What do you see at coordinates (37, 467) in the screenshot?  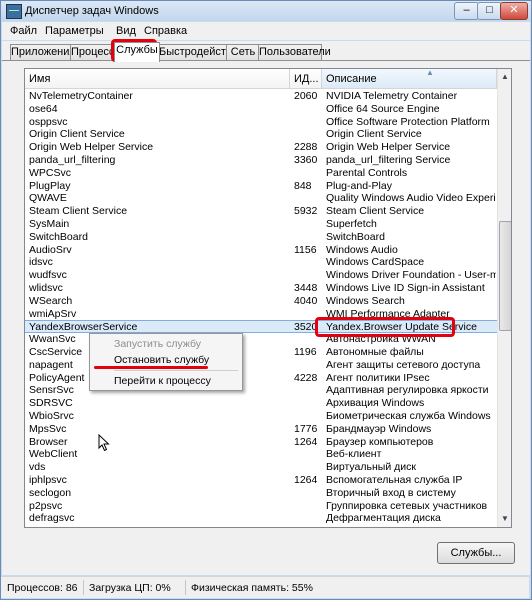 I see `service-name-cell: vds` at bounding box center [37, 467].